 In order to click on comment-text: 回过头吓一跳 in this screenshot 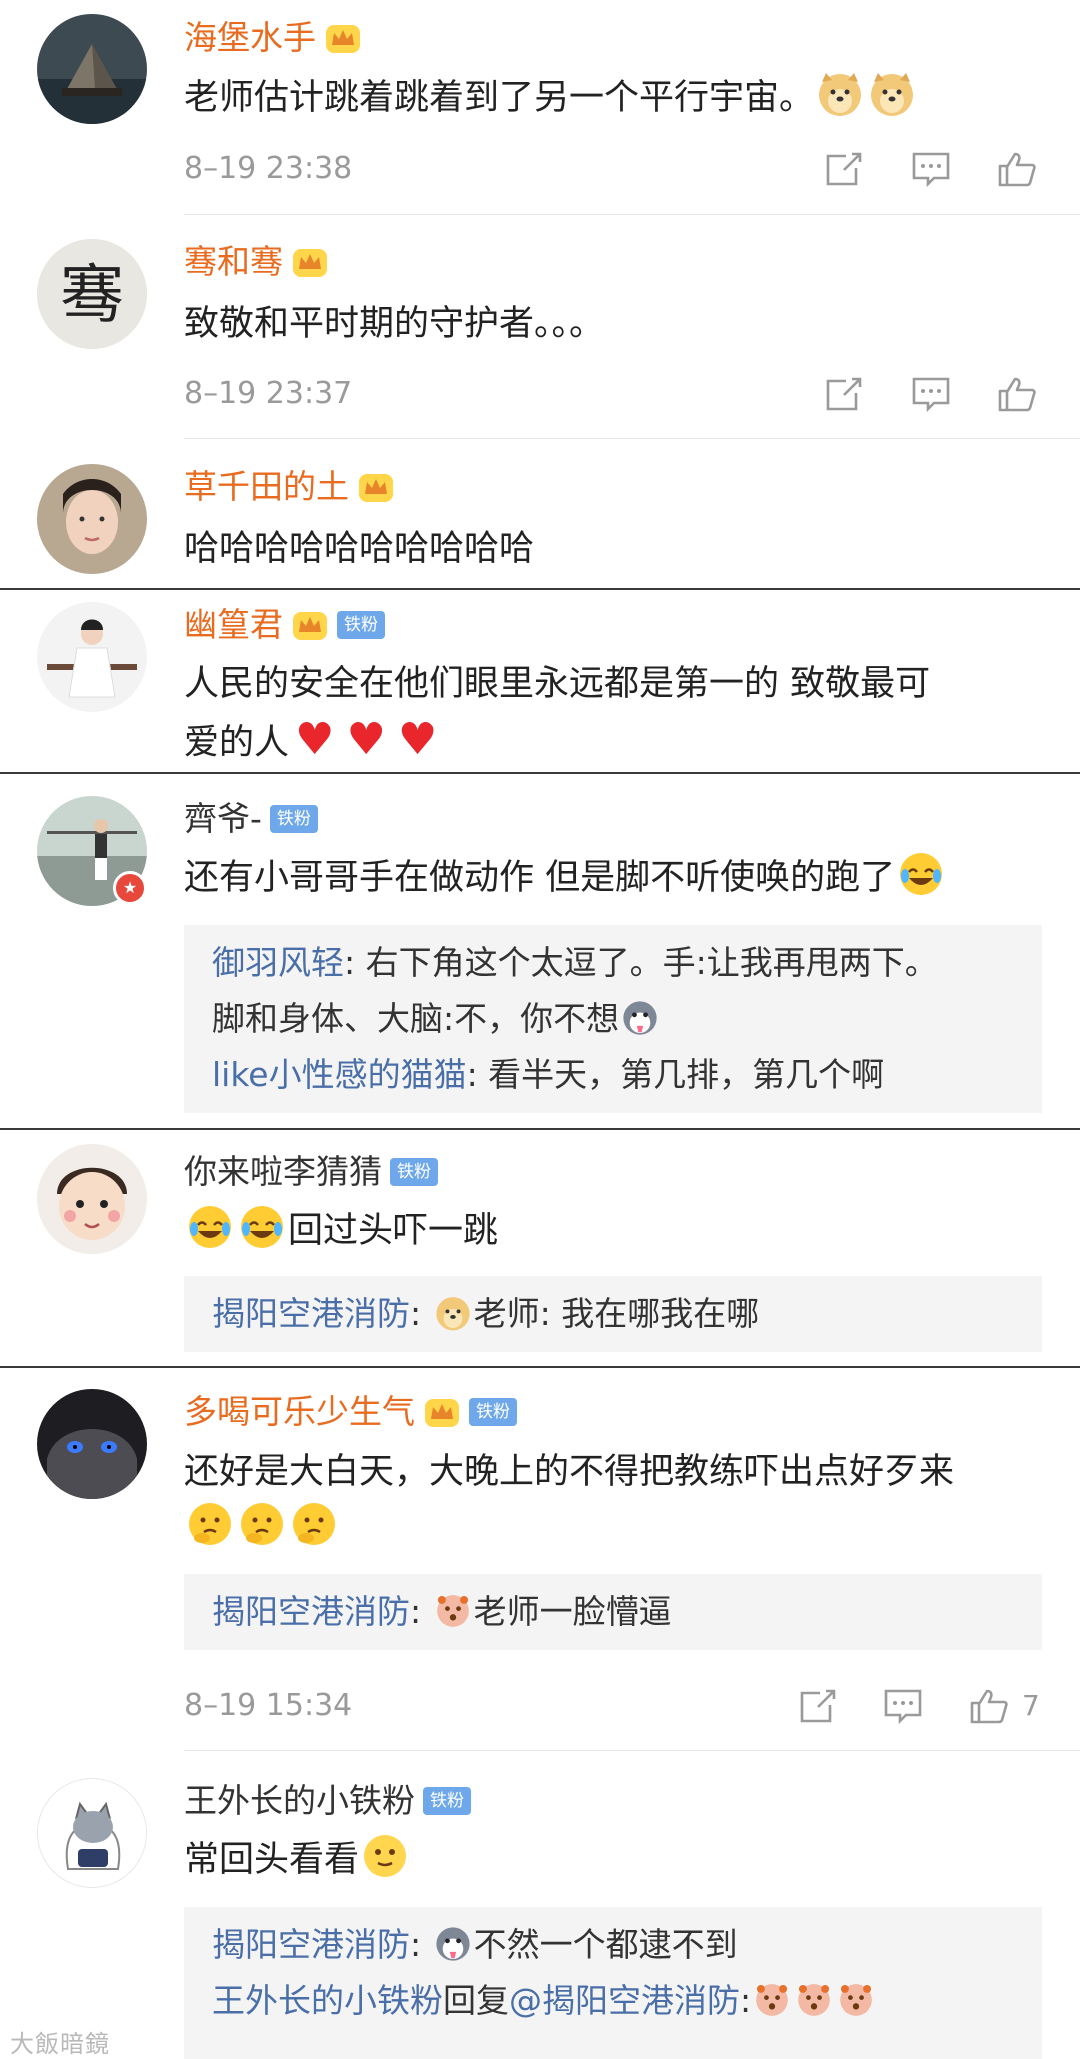, I will do `click(393, 1231)`.